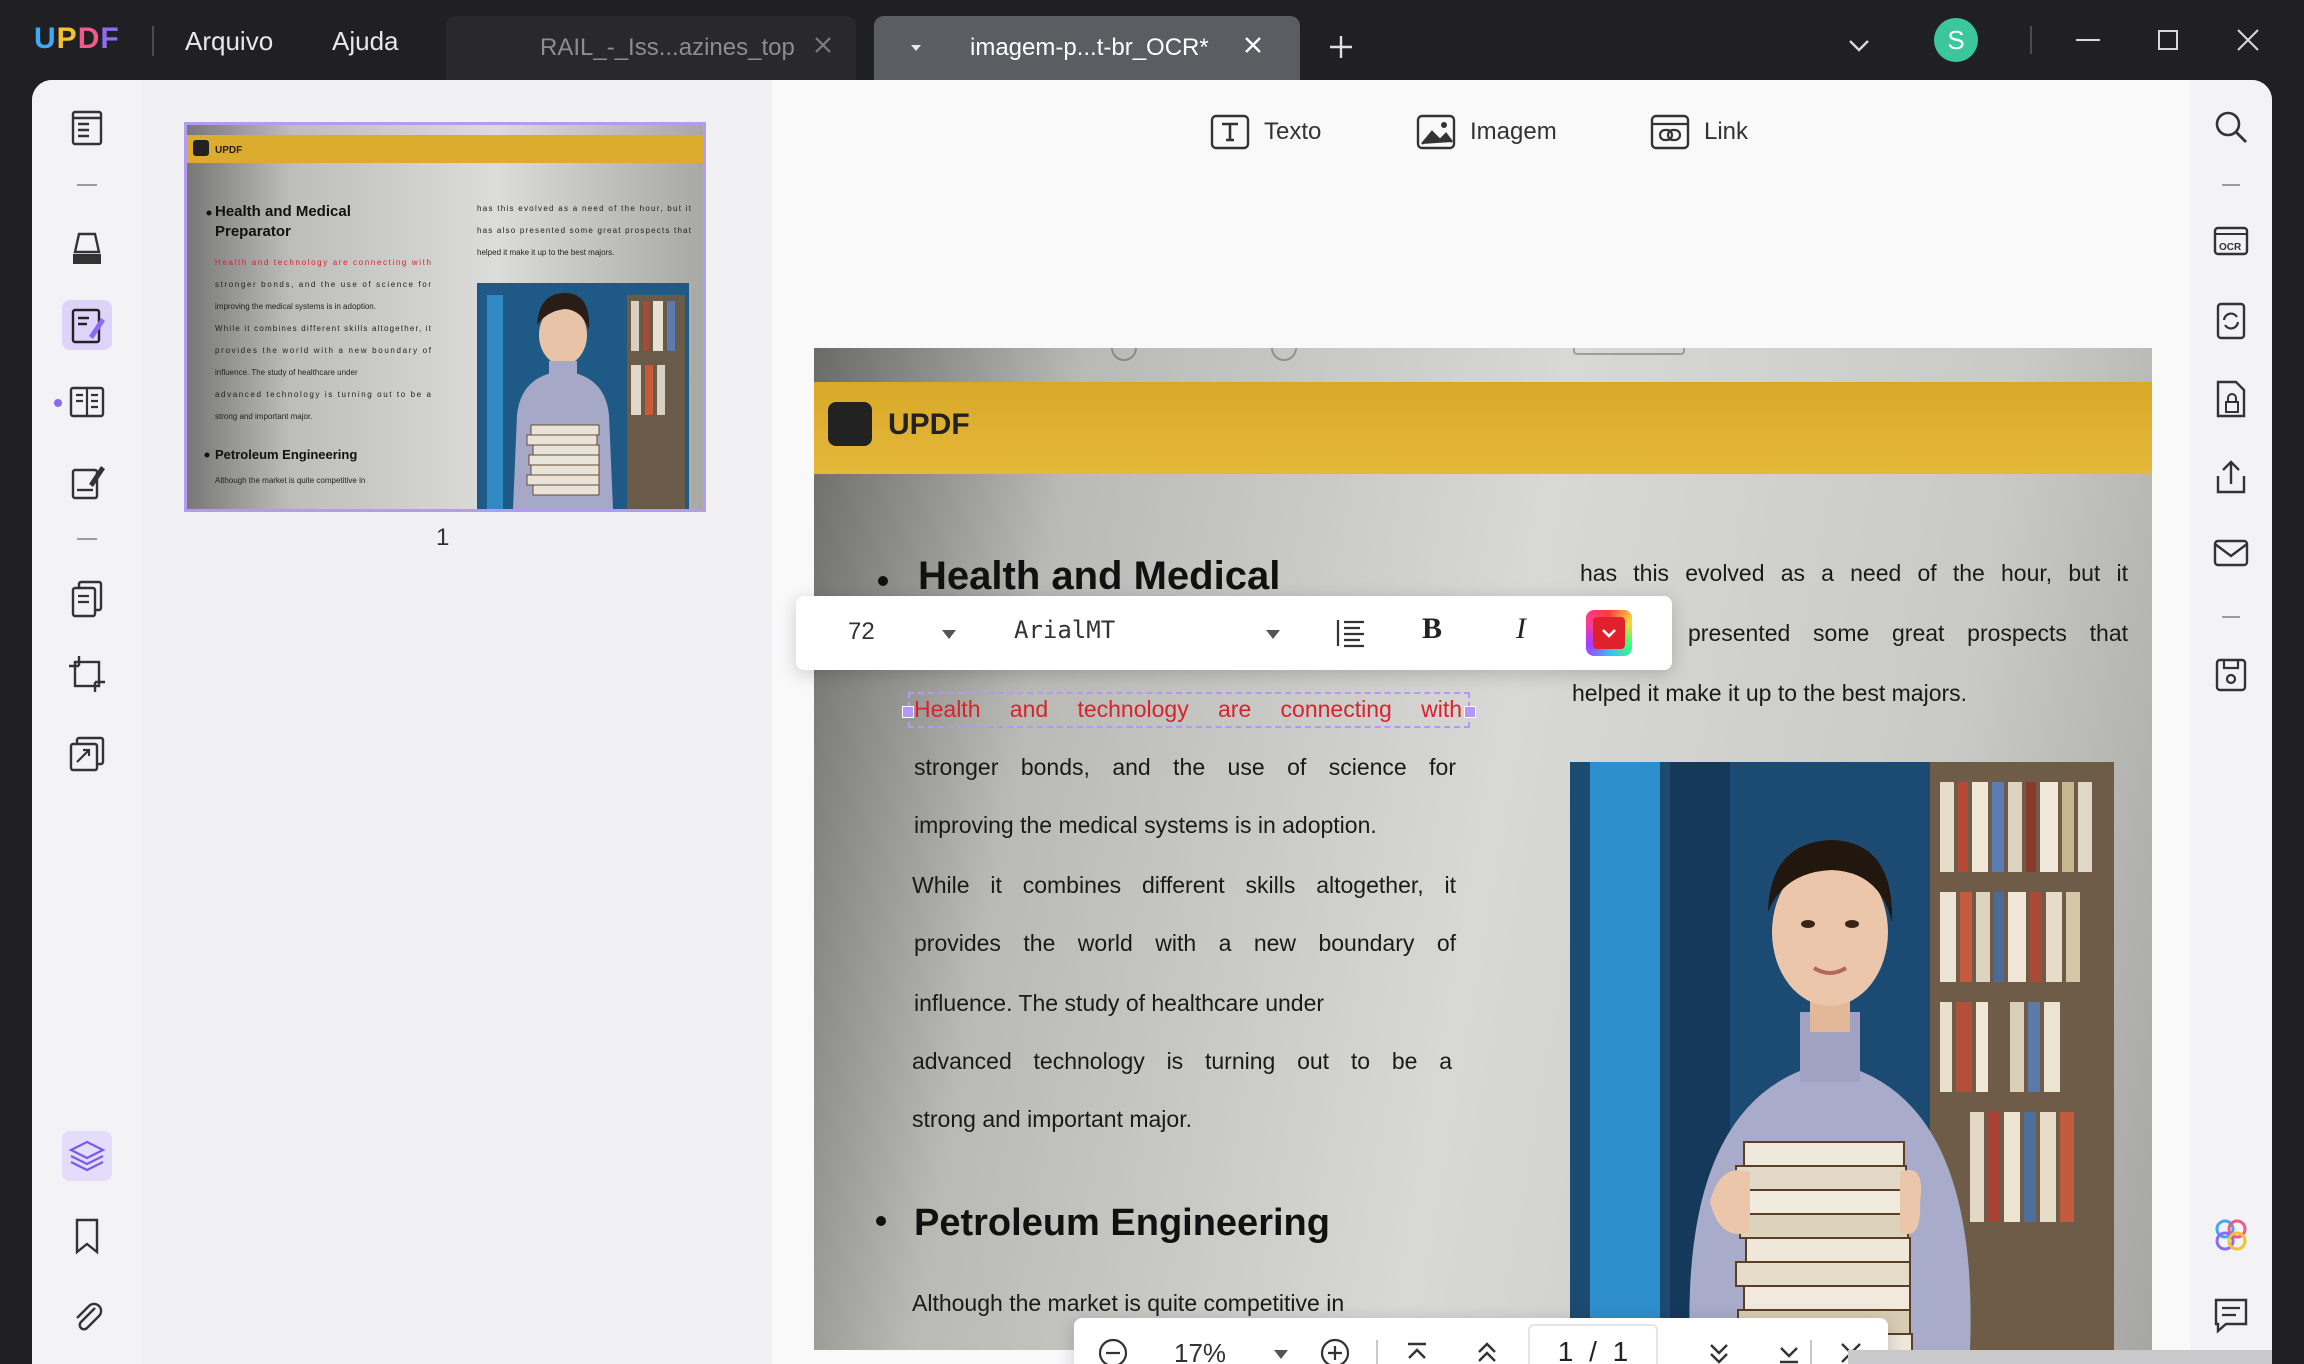 The height and width of the screenshot is (1364, 2304). What do you see at coordinates (2231, 477) in the screenshot?
I see `share-icon` at bounding box center [2231, 477].